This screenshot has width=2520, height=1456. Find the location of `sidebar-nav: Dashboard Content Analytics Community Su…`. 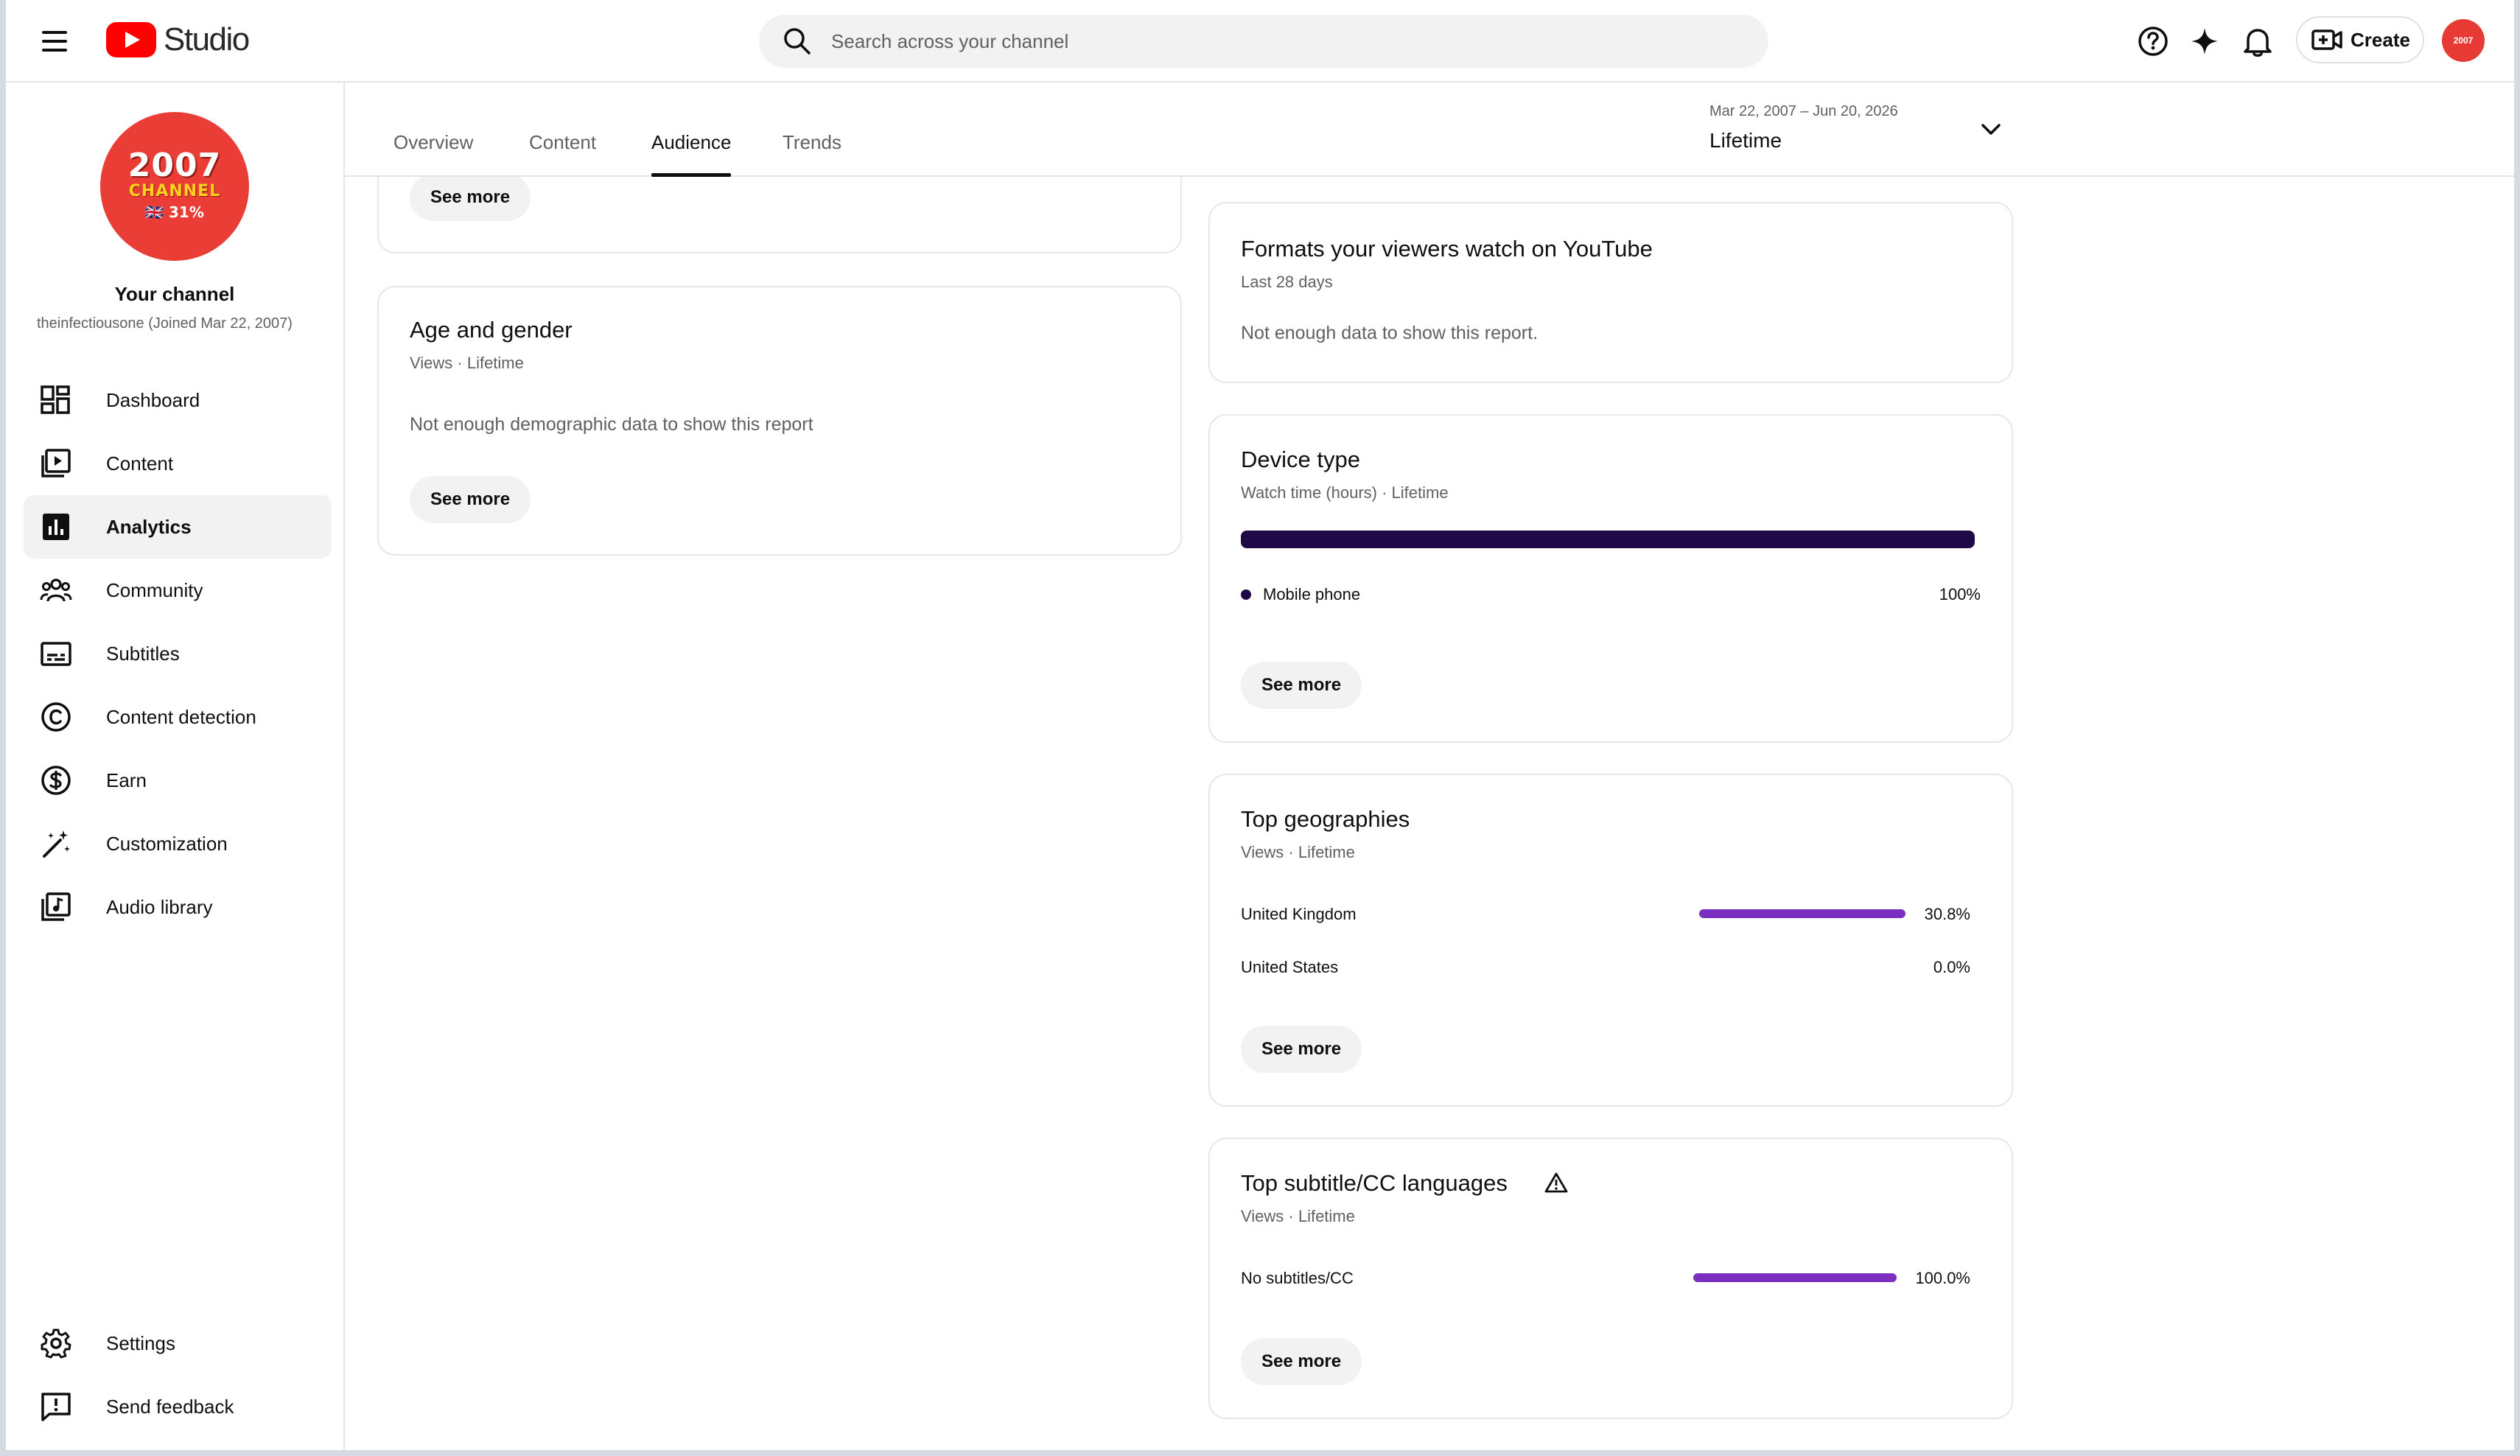

sidebar-nav: Dashboard Content Analytics Community Su… is located at coordinates (178, 653).